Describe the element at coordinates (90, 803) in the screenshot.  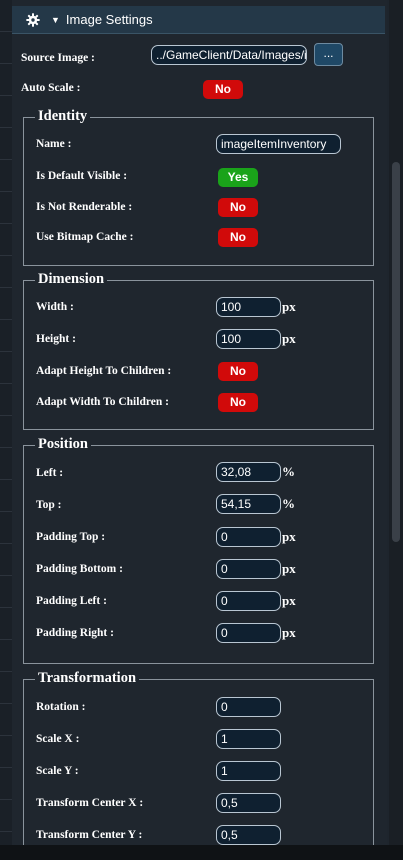
I see `center-x-label: Transform Center X :` at that location.